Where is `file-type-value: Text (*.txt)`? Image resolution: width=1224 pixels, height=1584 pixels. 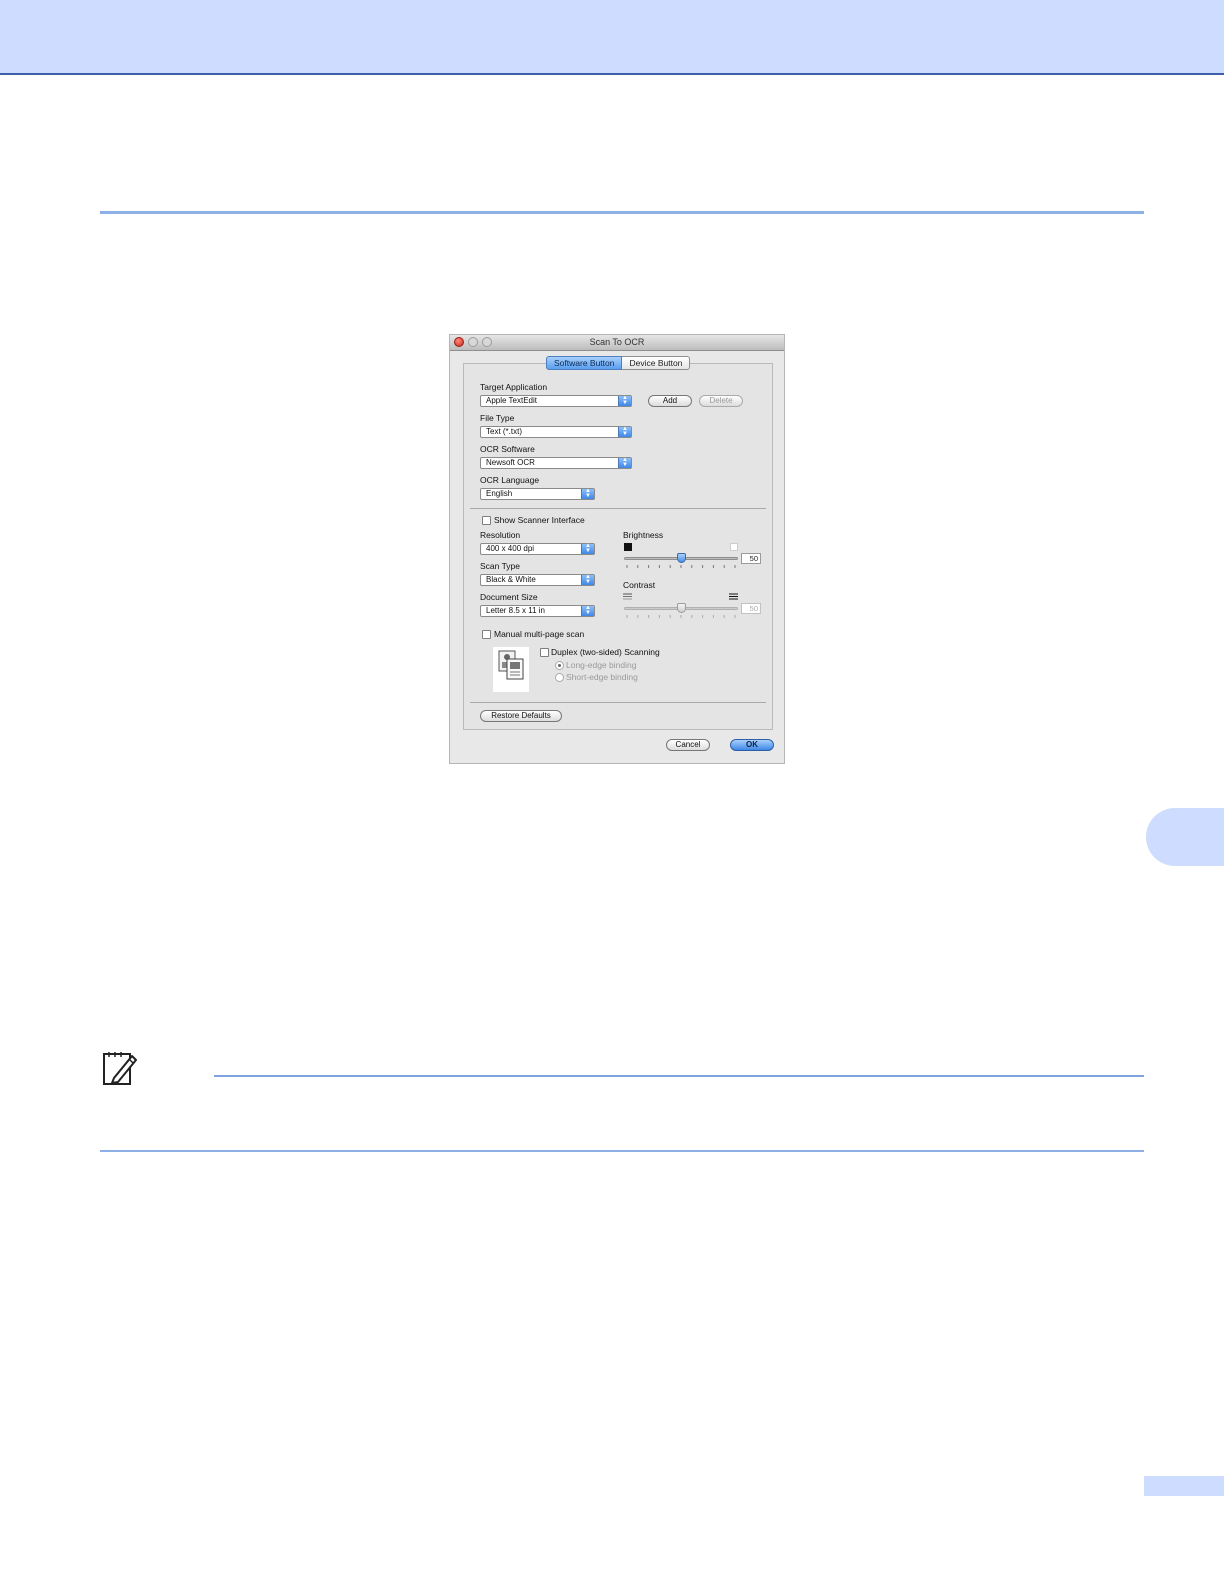 file-type-value: Text (*.txt) is located at coordinates (504, 431).